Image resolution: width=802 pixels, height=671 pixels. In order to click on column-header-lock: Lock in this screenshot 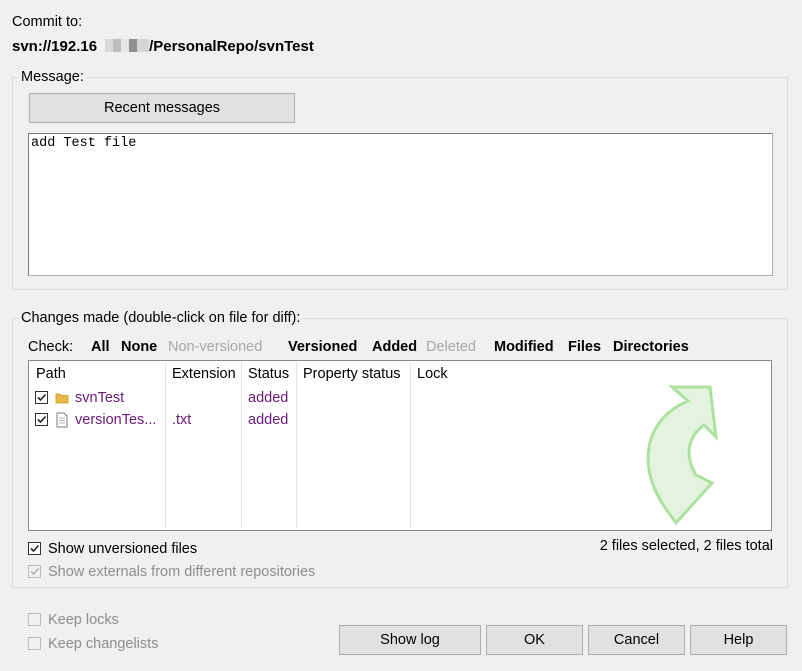, I will do `click(432, 374)`.